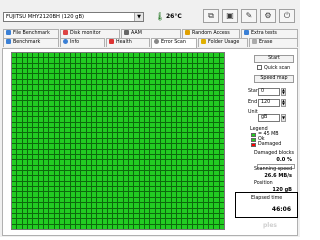 The image size is (320, 240). What do you see at coordinates (283, 103) in the screenshot?
I see `end-stepper: ▲ ▼` at bounding box center [283, 103].